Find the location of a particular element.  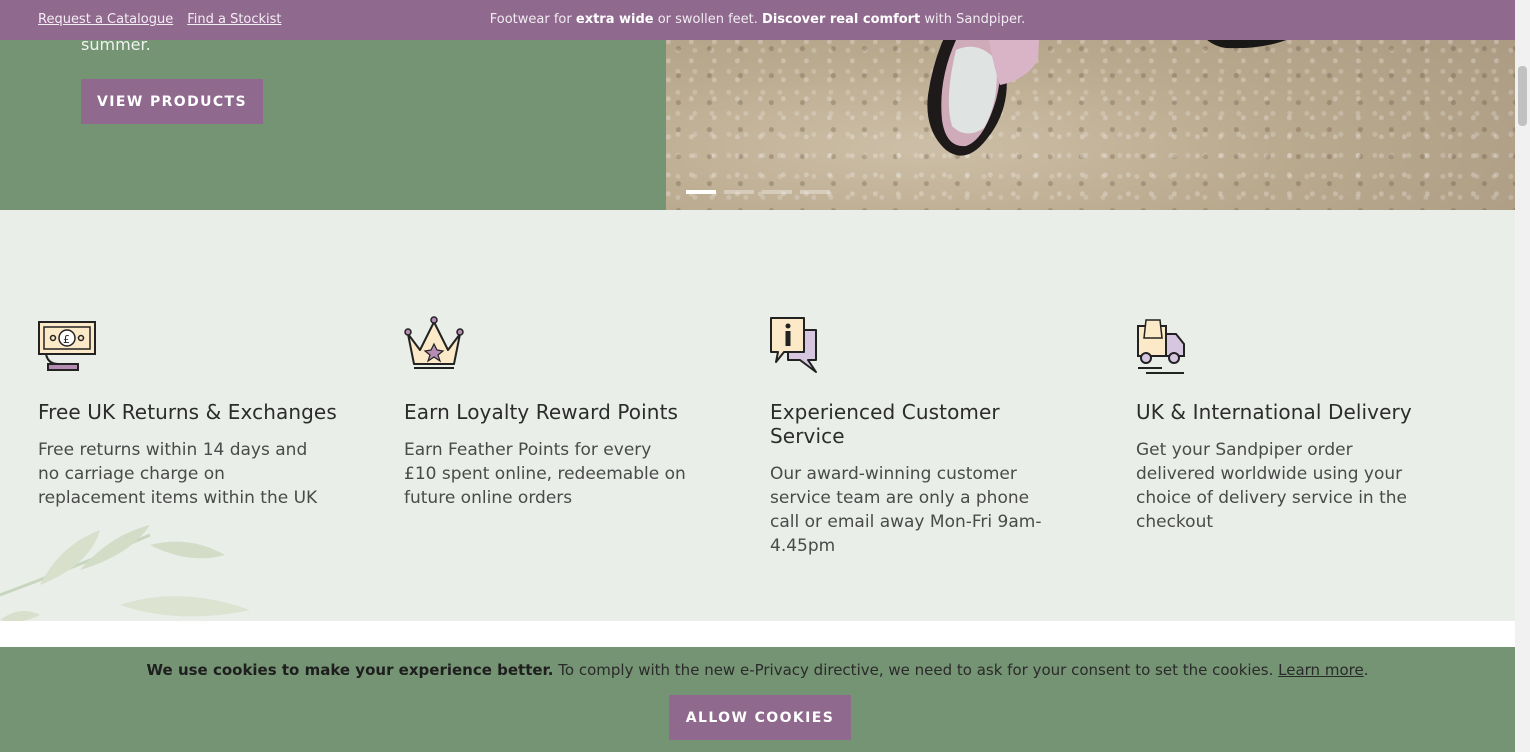

feature-title: UK & International Delivery is located at coordinates (1274, 412).